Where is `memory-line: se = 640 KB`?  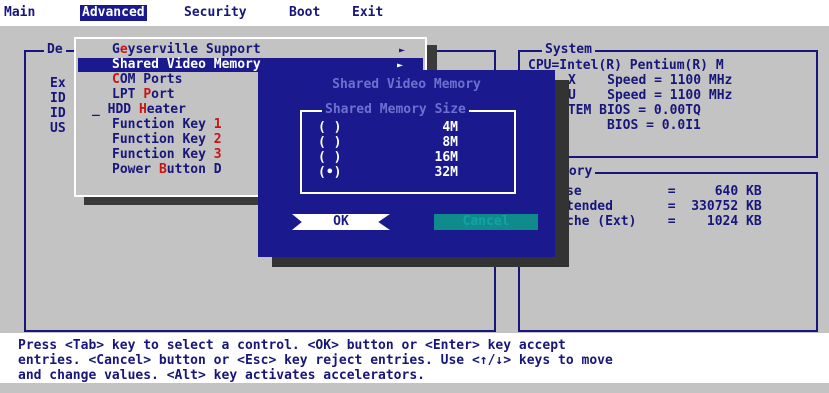
memory-line: se = 640 KB is located at coordinates (664, 191).